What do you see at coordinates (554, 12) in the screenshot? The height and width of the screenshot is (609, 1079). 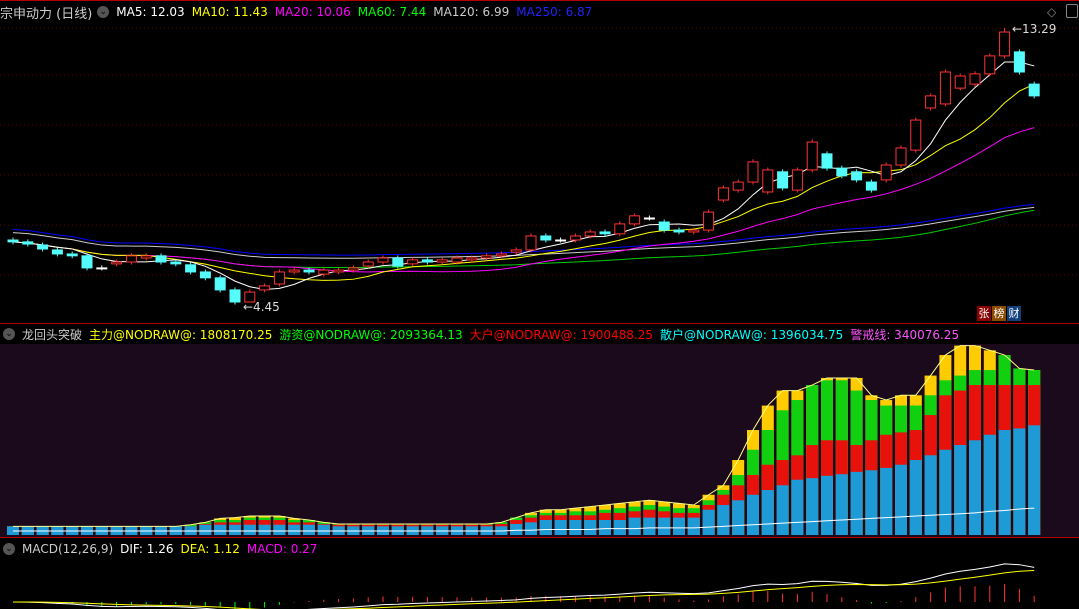 I see `ma-label: MA250: 6.87` at bounding box center [554, 12].